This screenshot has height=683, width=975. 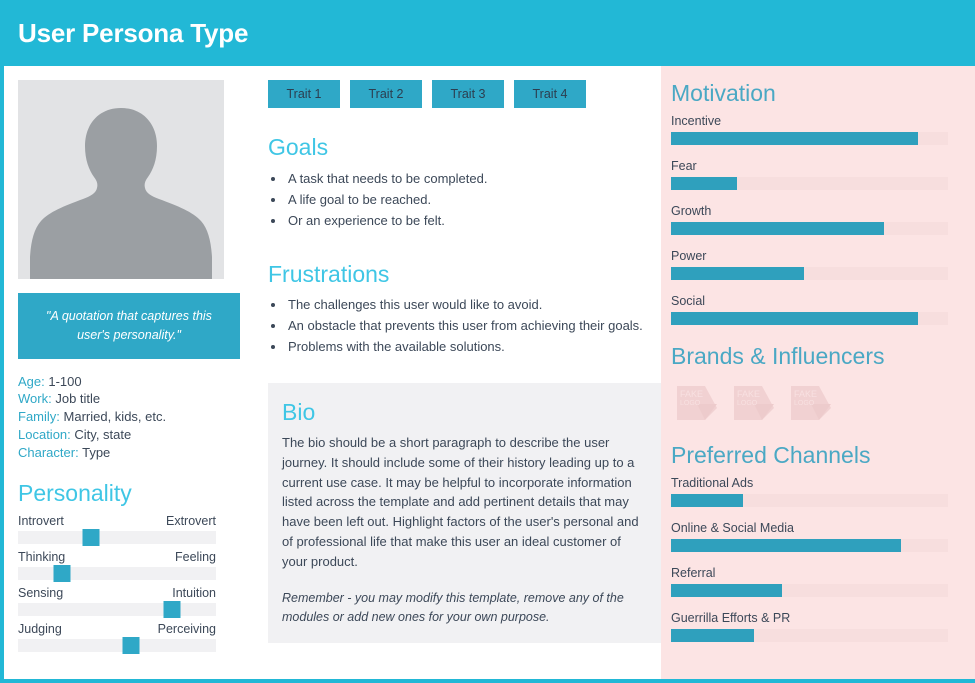 What do you see at coordinates (304, 94) in the screenshot?
I see `trait-button-1: Trait 1` at bounding box center [304, 94].